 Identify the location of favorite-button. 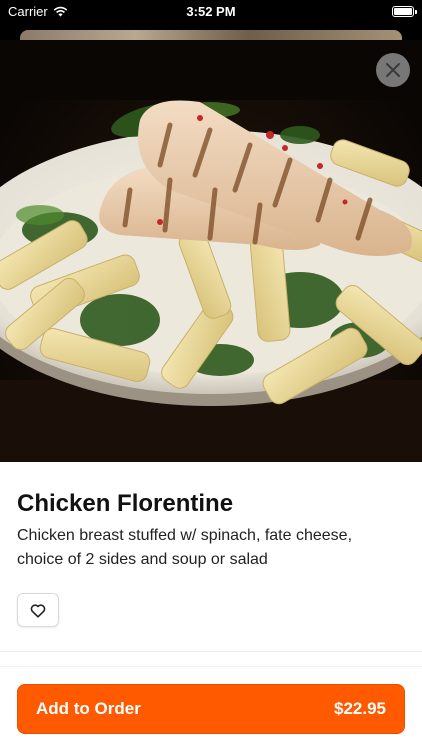
(38, 610).